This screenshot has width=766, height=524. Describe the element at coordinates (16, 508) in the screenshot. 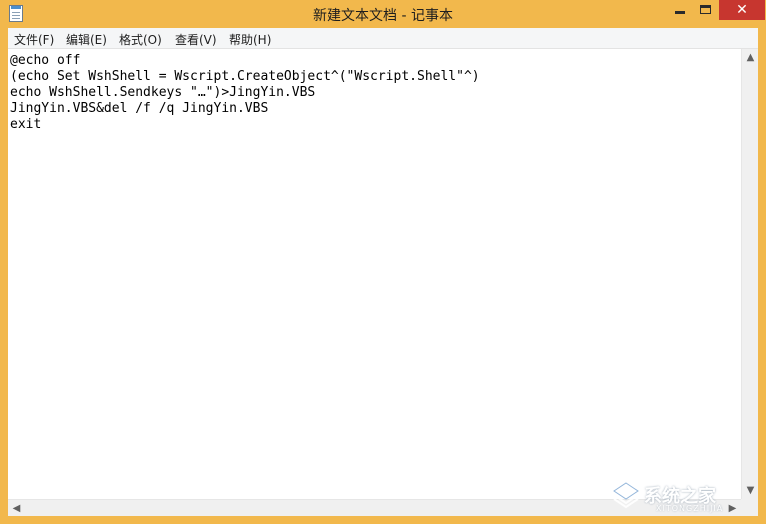

I see `scroll-left-icon: ◀` at that location.